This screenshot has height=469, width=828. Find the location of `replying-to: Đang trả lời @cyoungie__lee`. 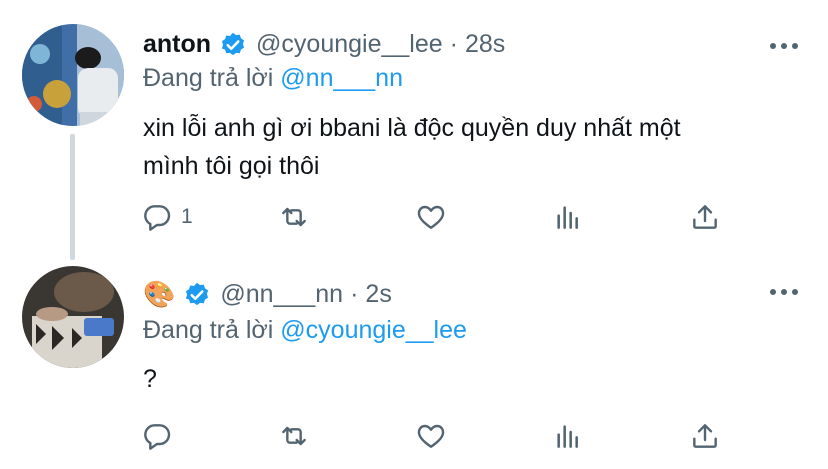

replying-to: Đang trả lời @cyoungie__lee is located at coordinates (305, 330).